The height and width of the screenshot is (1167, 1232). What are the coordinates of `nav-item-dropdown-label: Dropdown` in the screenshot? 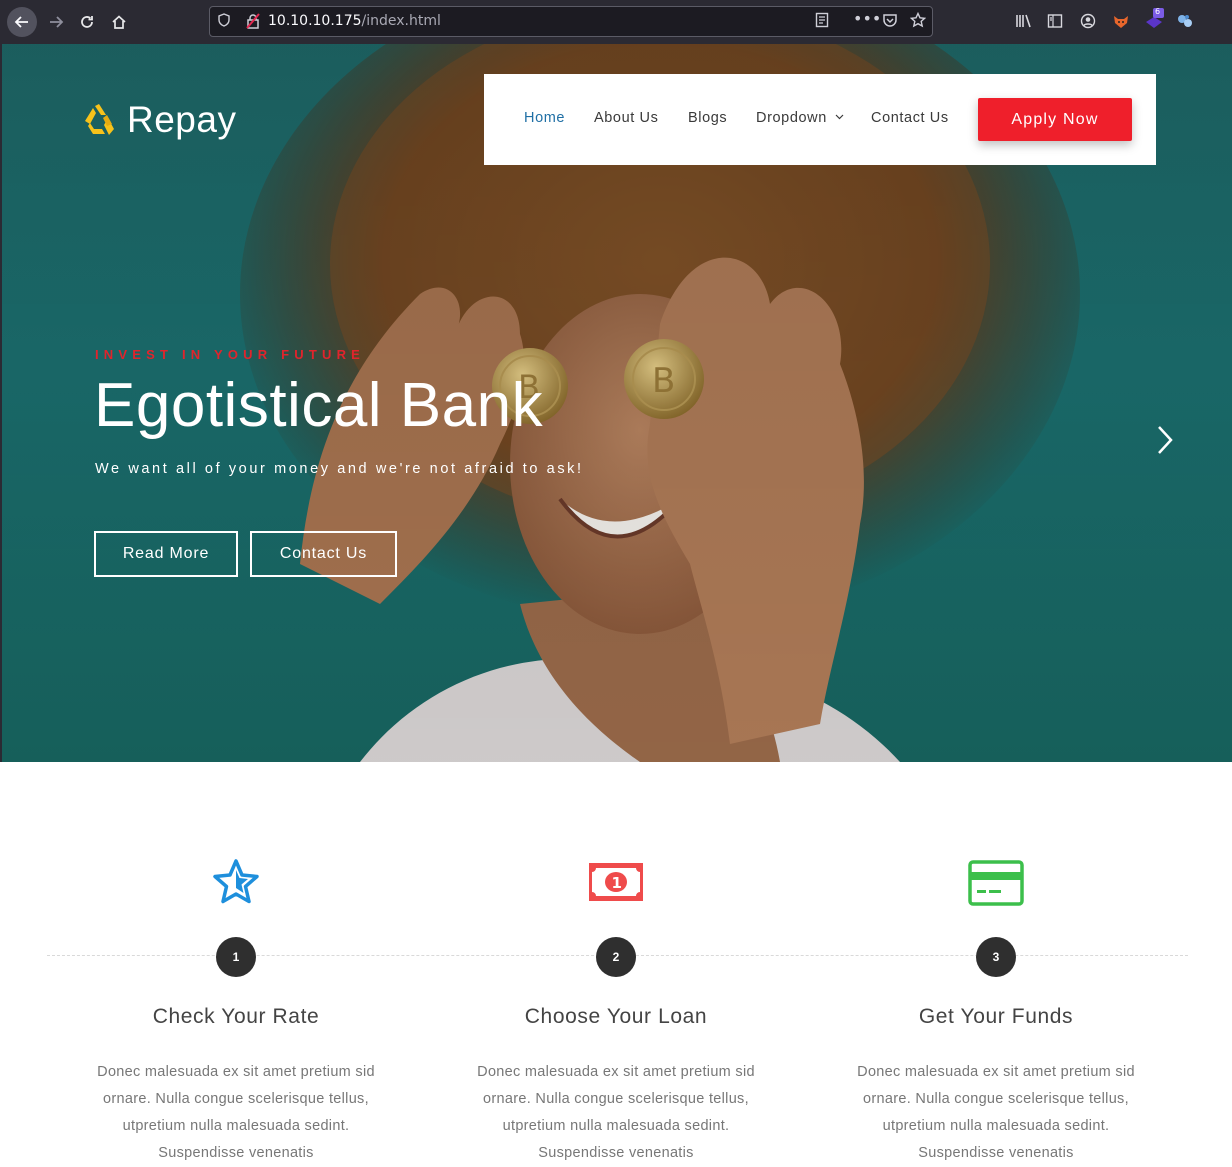 It's located at (791, 118).